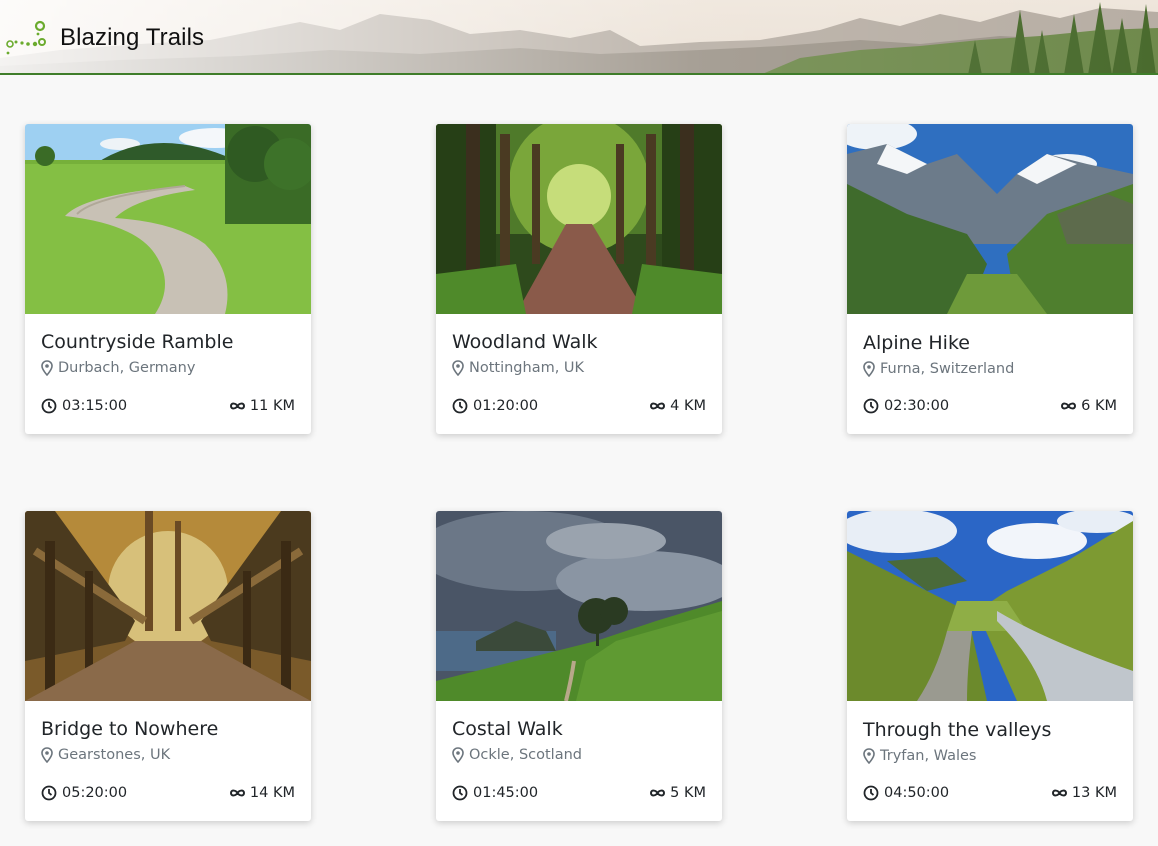 This screenshot has width=1158, height=846. I want to click on trail-duration-text: 01:45:00, so click(506, 793).